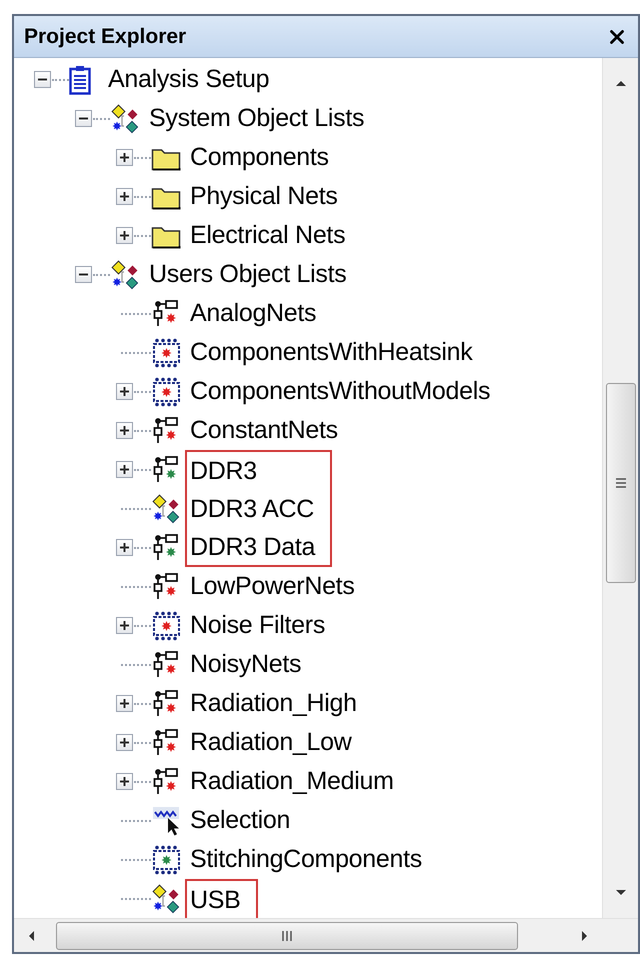 Image resolution: width=640 pixels, height=961 pixels. Describe the element at coordinates (257, 118) in the screenshot. I see `tree-item-label: System Object Lists` at that location.